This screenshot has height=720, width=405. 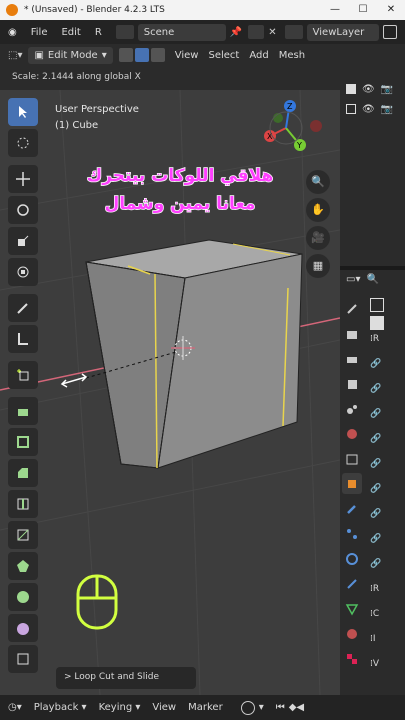 I want to click on tool-tab, so click(x=352, y=308).